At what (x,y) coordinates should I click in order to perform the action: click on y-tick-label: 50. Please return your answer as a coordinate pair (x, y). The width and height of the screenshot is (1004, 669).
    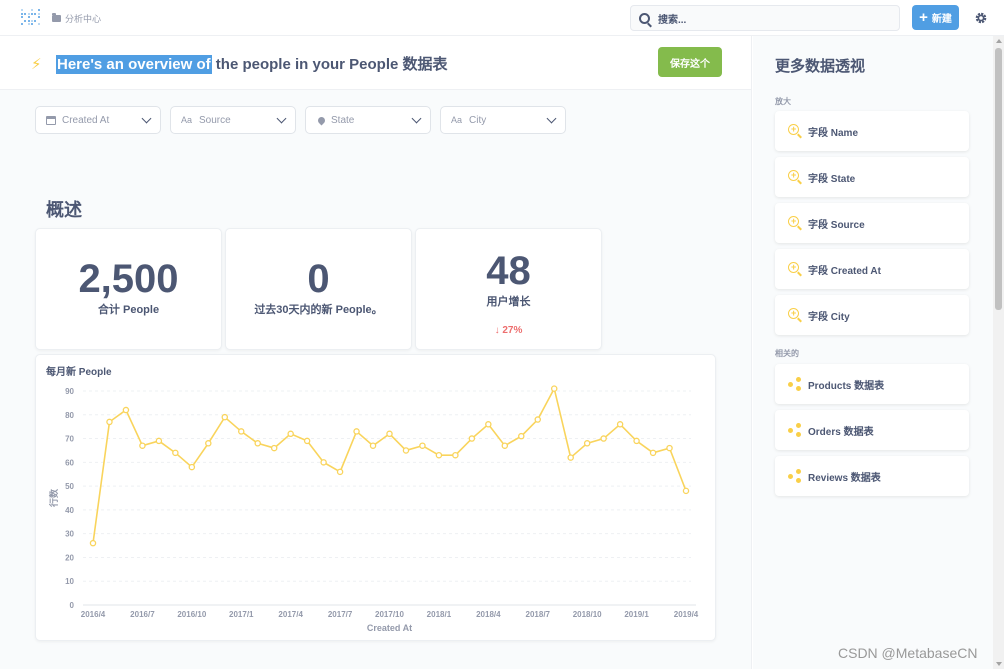
    Looking at the image, I should click on (69, 486).